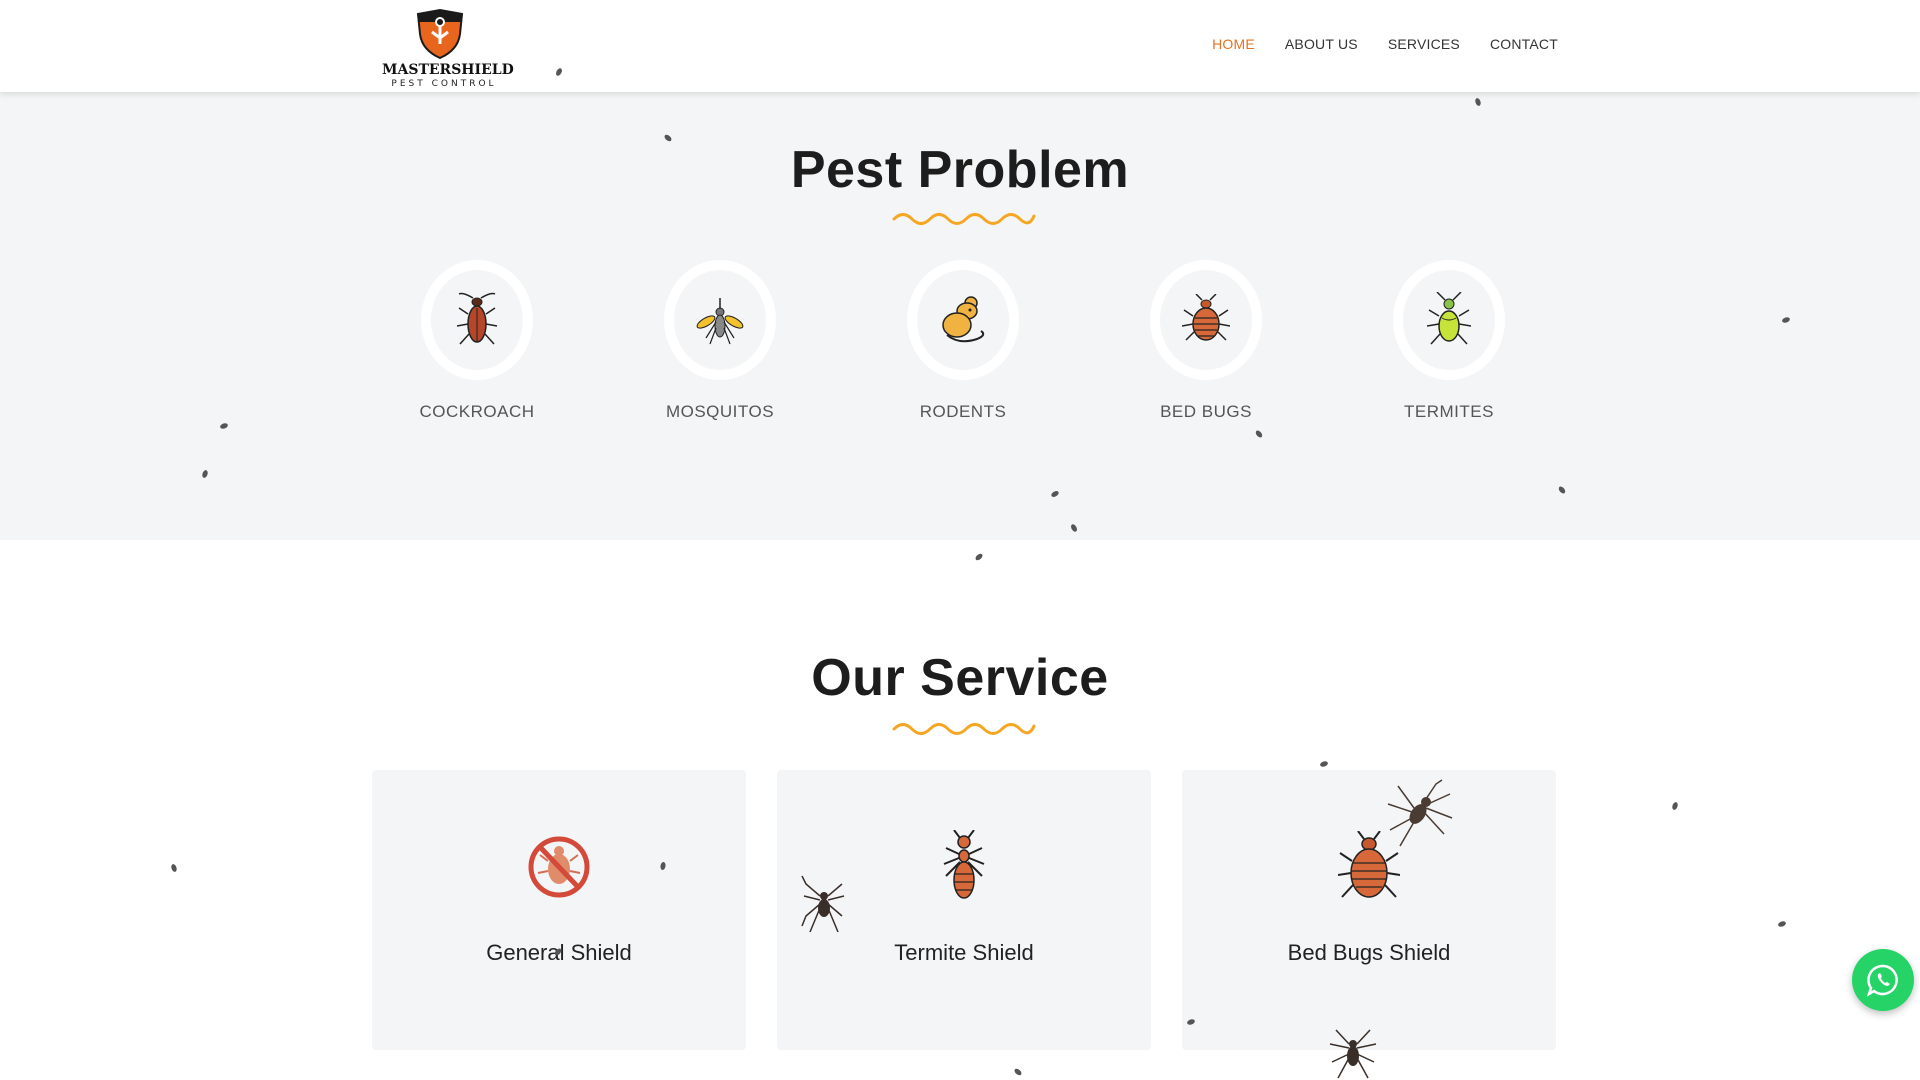 The height and width of the screenshot is (1080, 1920). Describe the element at coordinates (448, 70) in the screenshot. I see `brand-name: MASTERSHIELD` at that location.